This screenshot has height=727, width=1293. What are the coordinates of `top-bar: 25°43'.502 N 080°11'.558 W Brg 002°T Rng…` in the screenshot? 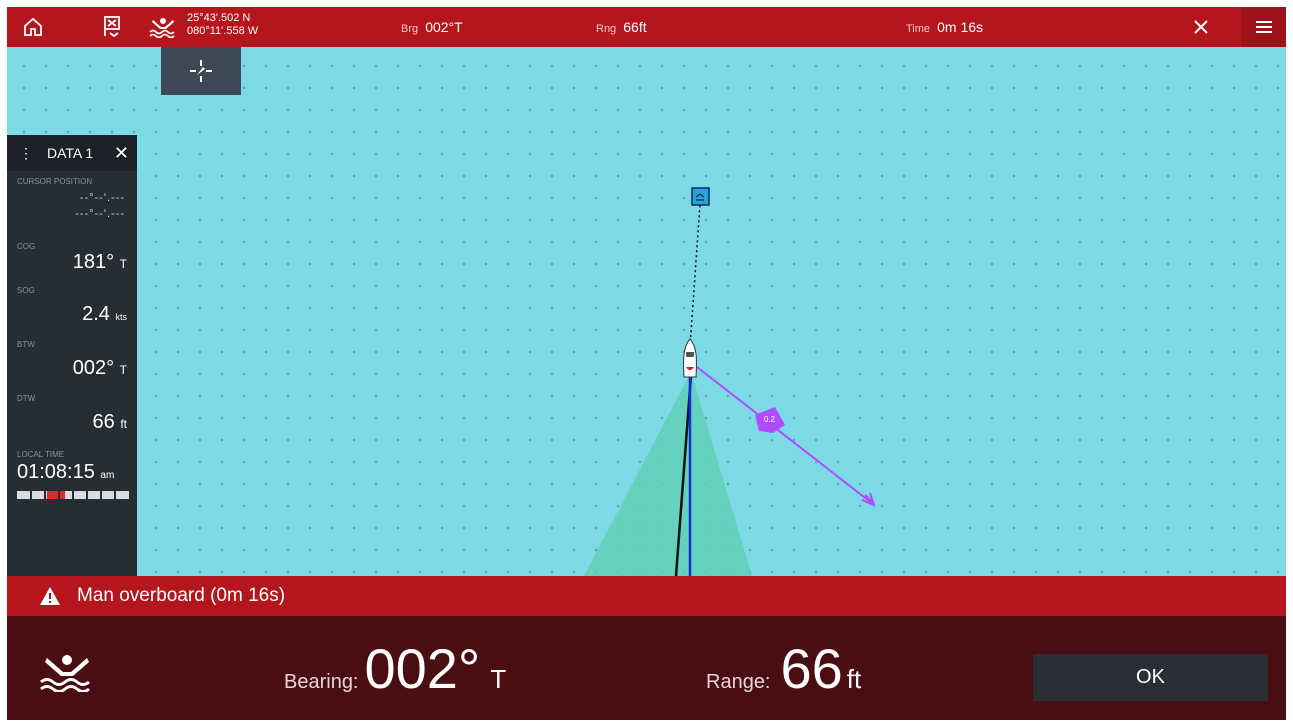 It's located at (646, 27).